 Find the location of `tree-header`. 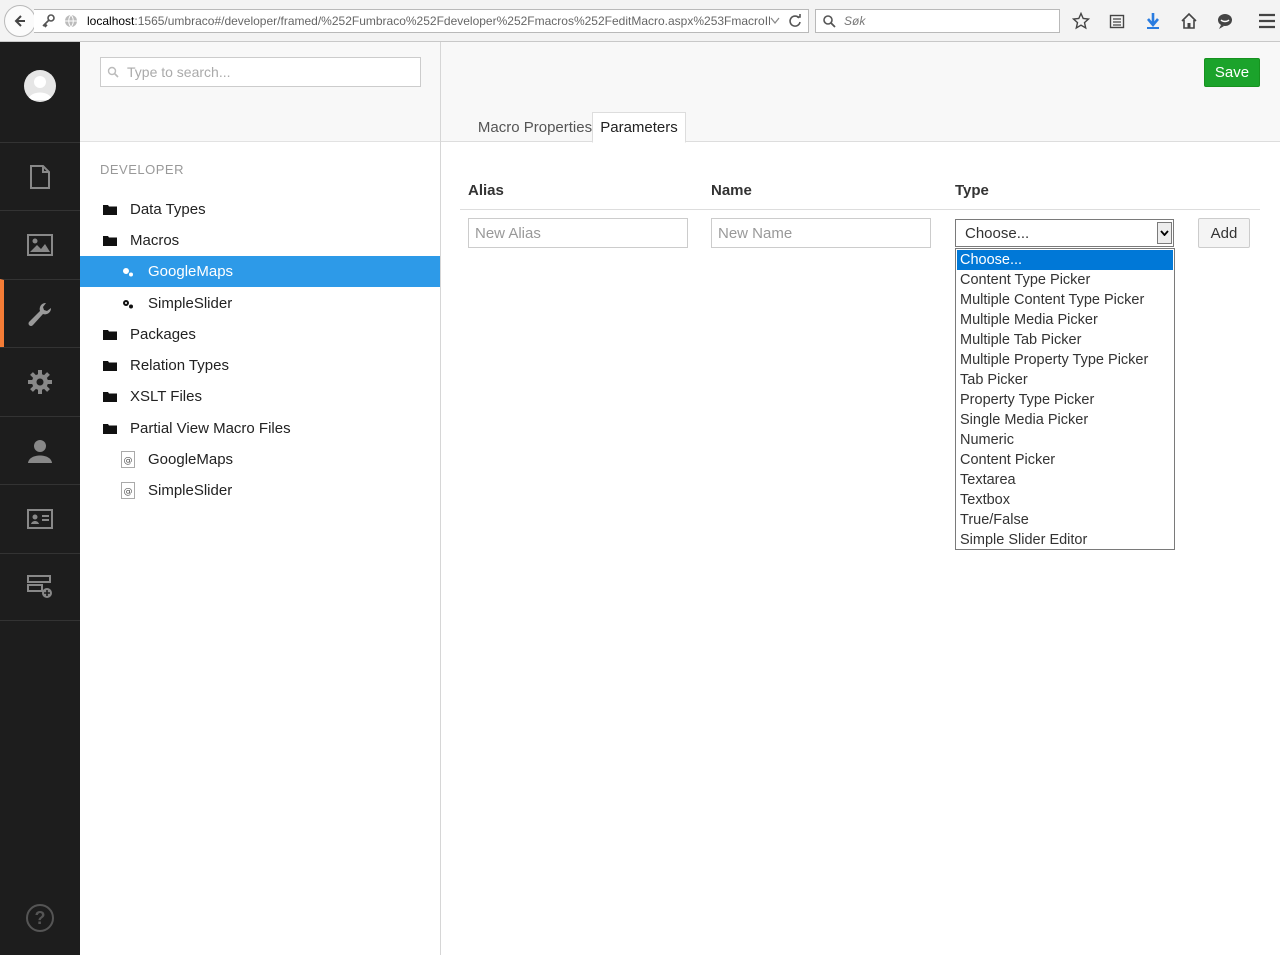

tree-header is located at coordinates (260, 92).